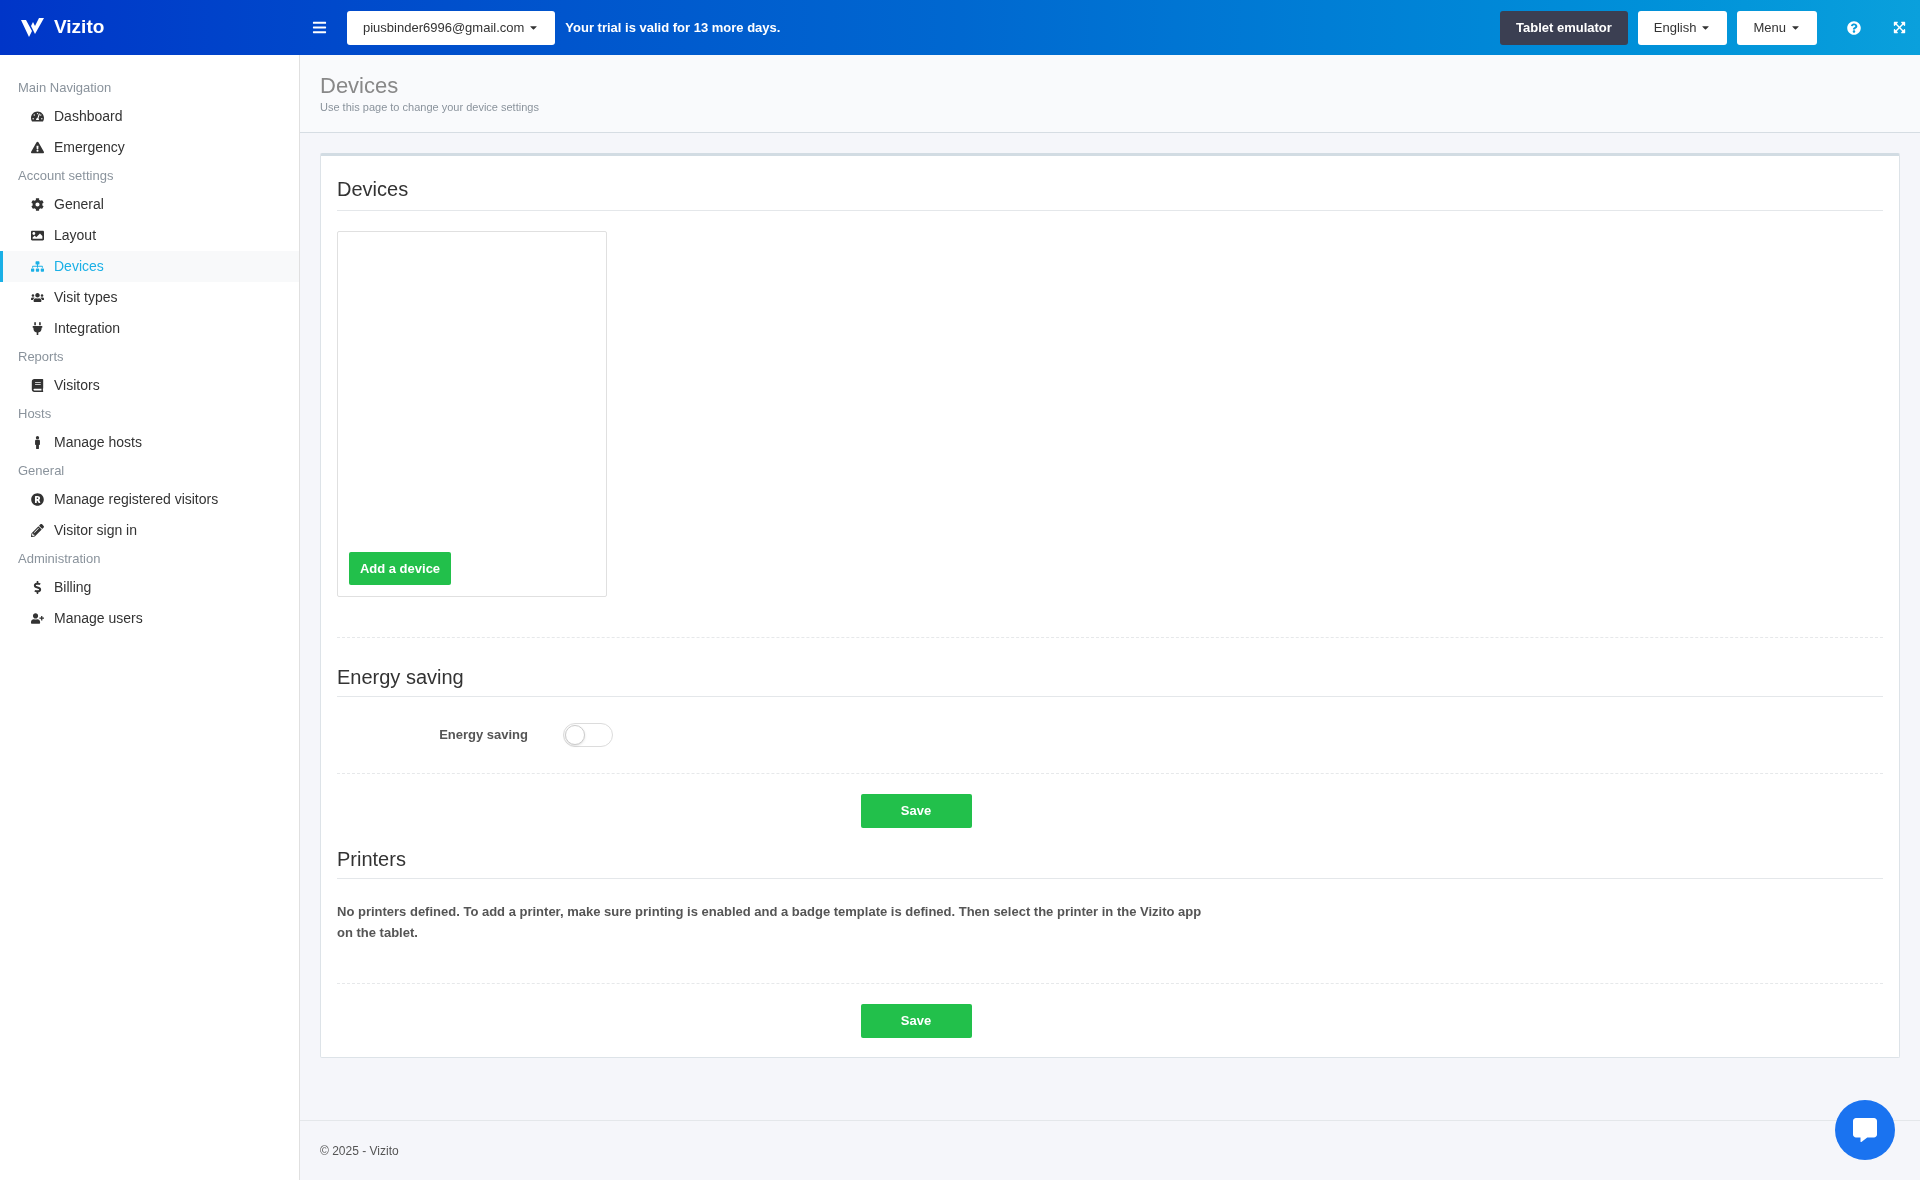  I want to click on section-heading: Devices, so click(1110, 183).